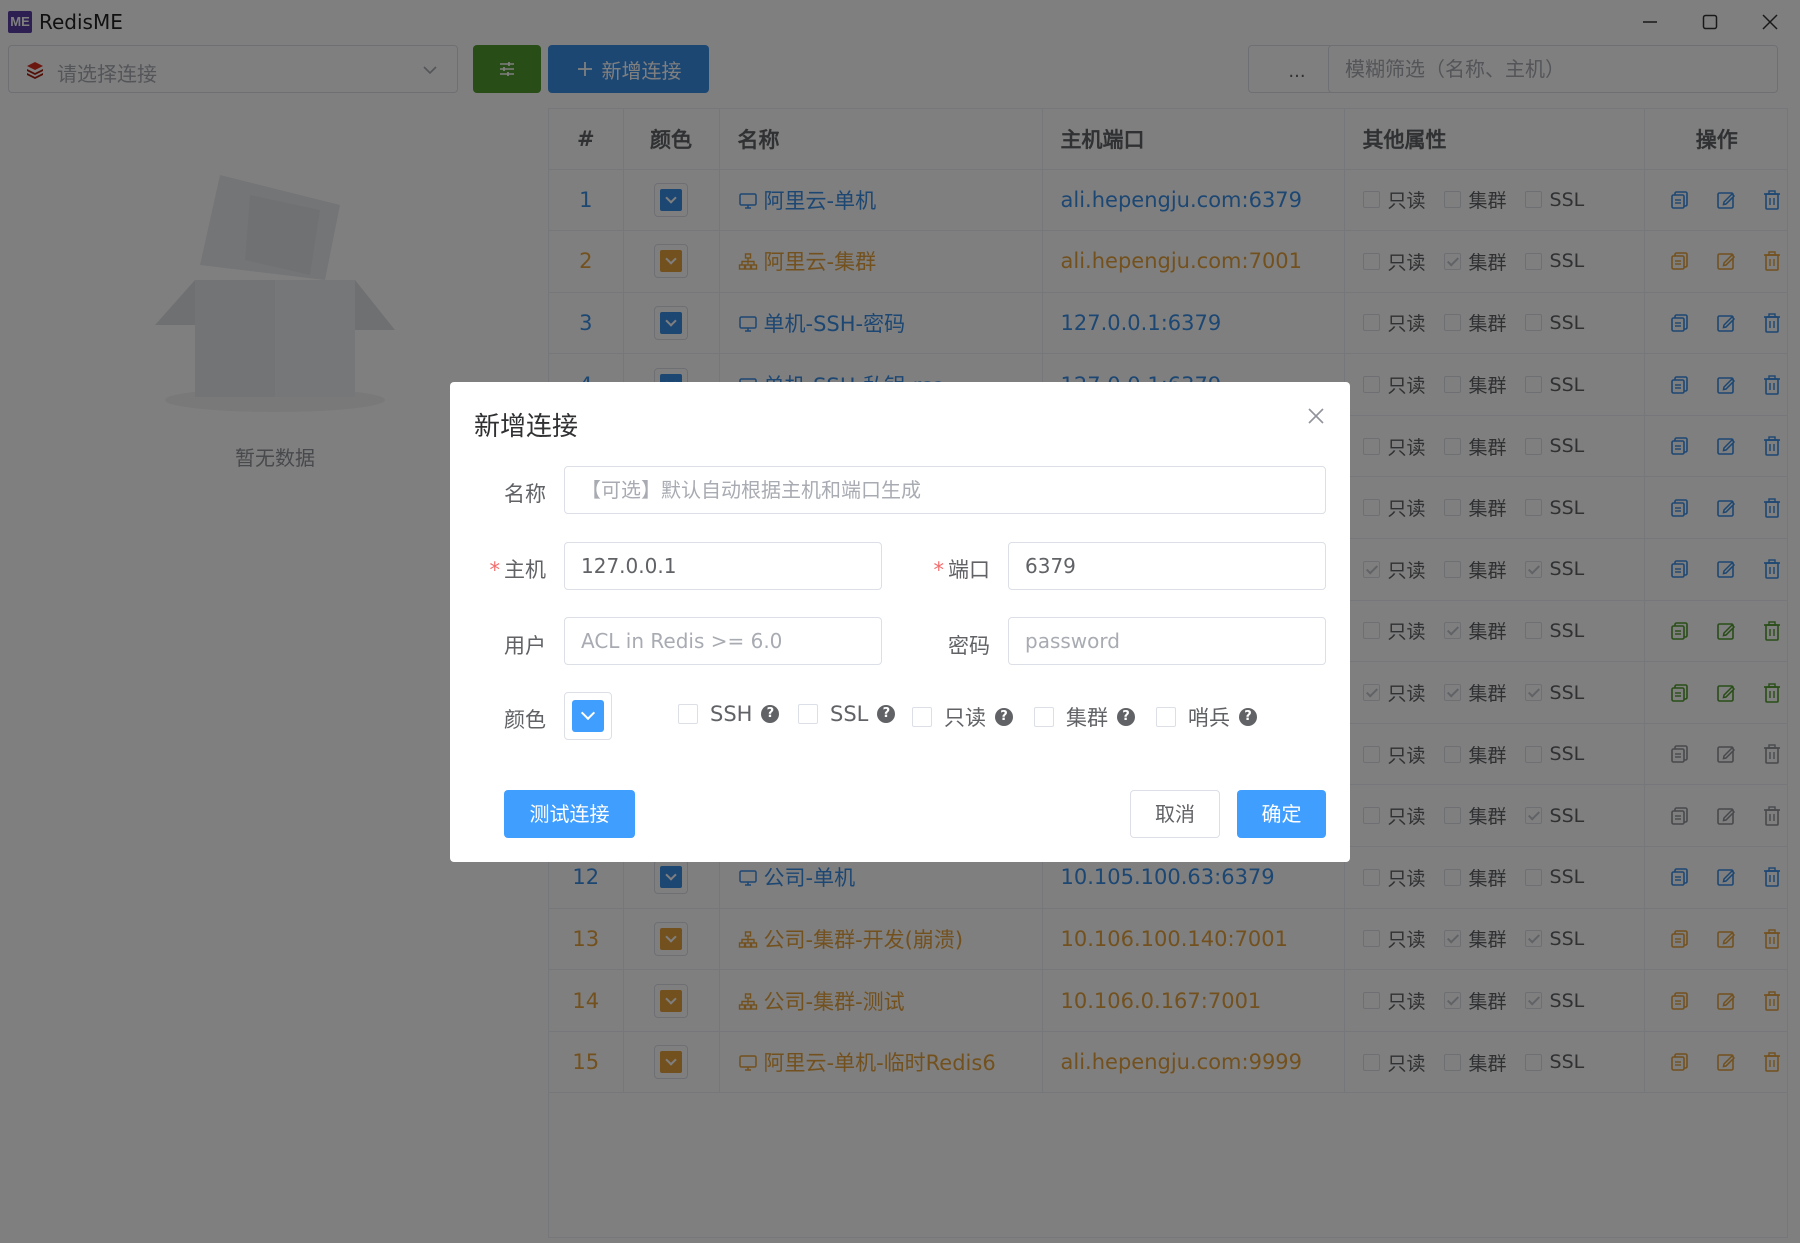 The image size is (1800, 1243). I want to click on color-swatch, so click(588, 716).